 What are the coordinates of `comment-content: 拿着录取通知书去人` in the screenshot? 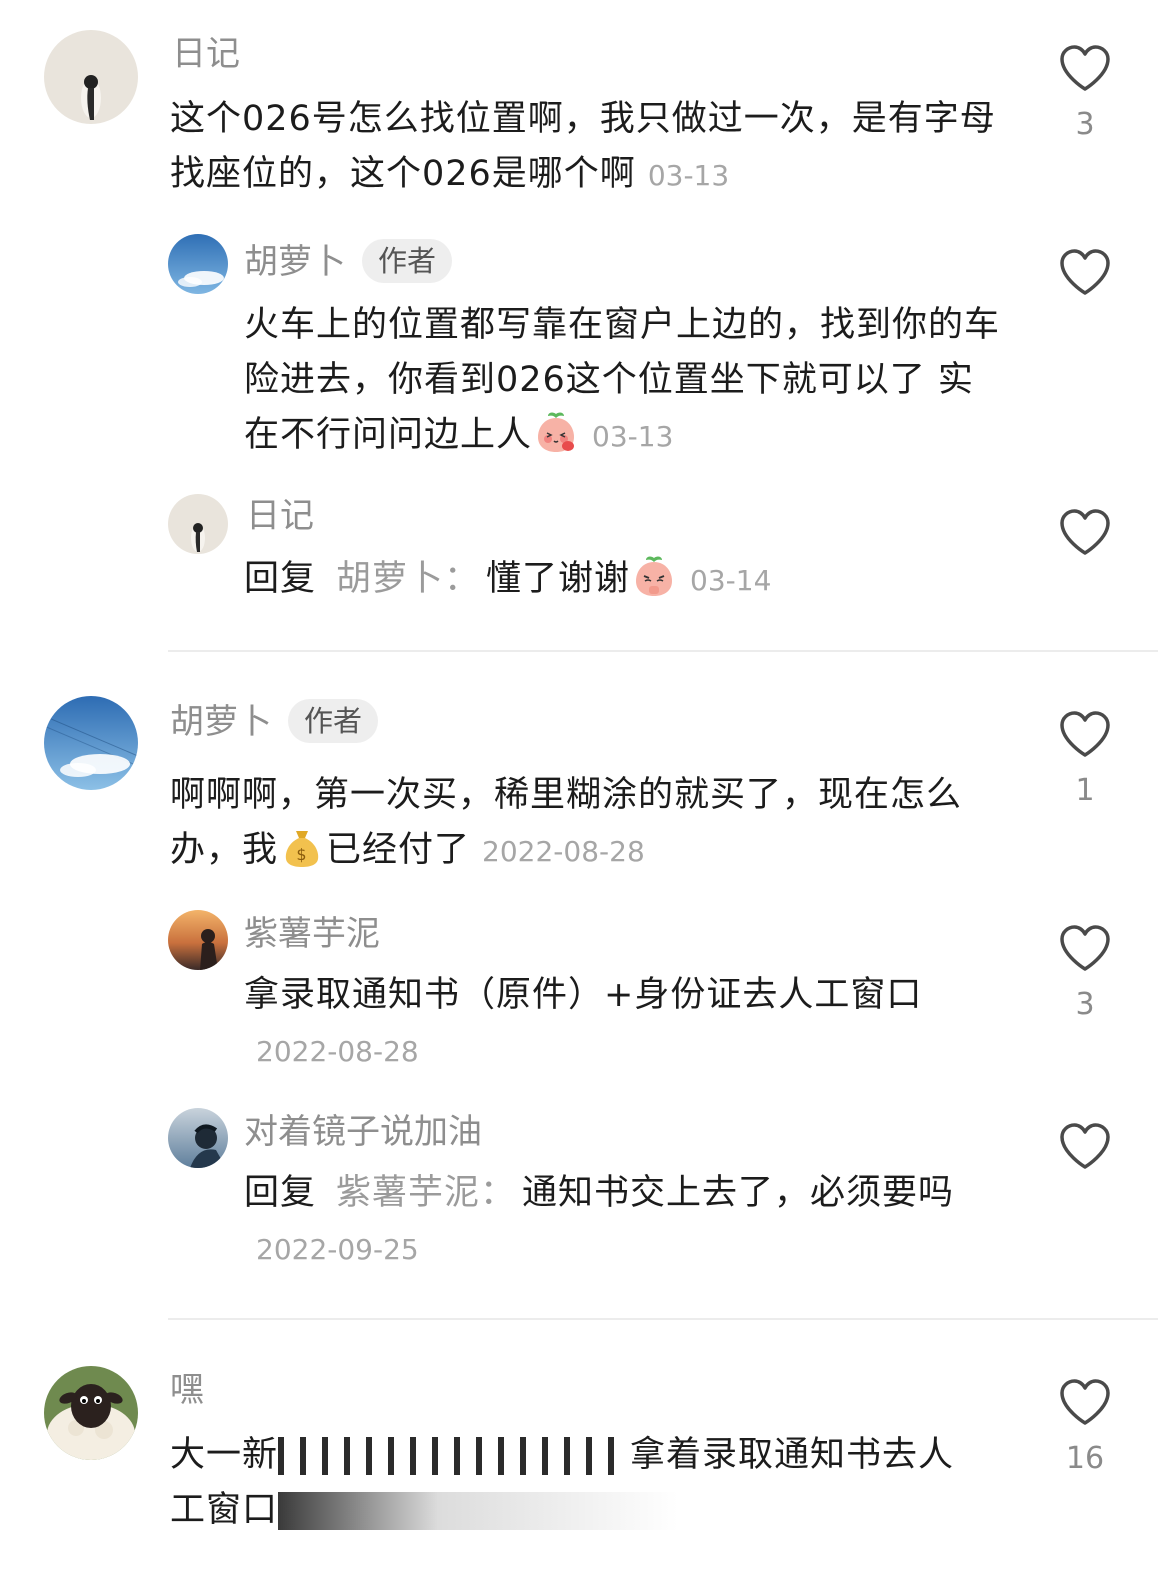 It's located at (792, 1455).